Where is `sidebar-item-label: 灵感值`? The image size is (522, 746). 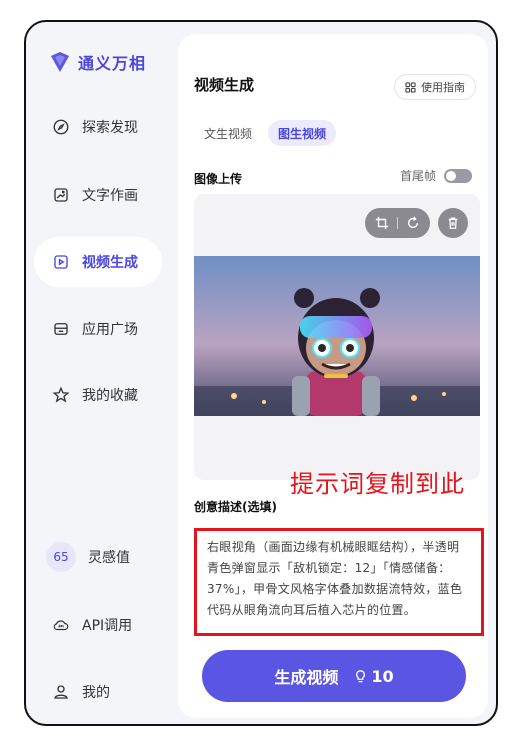
sidebar-item-label: 灵感值 is located at coordinates (109, 558).